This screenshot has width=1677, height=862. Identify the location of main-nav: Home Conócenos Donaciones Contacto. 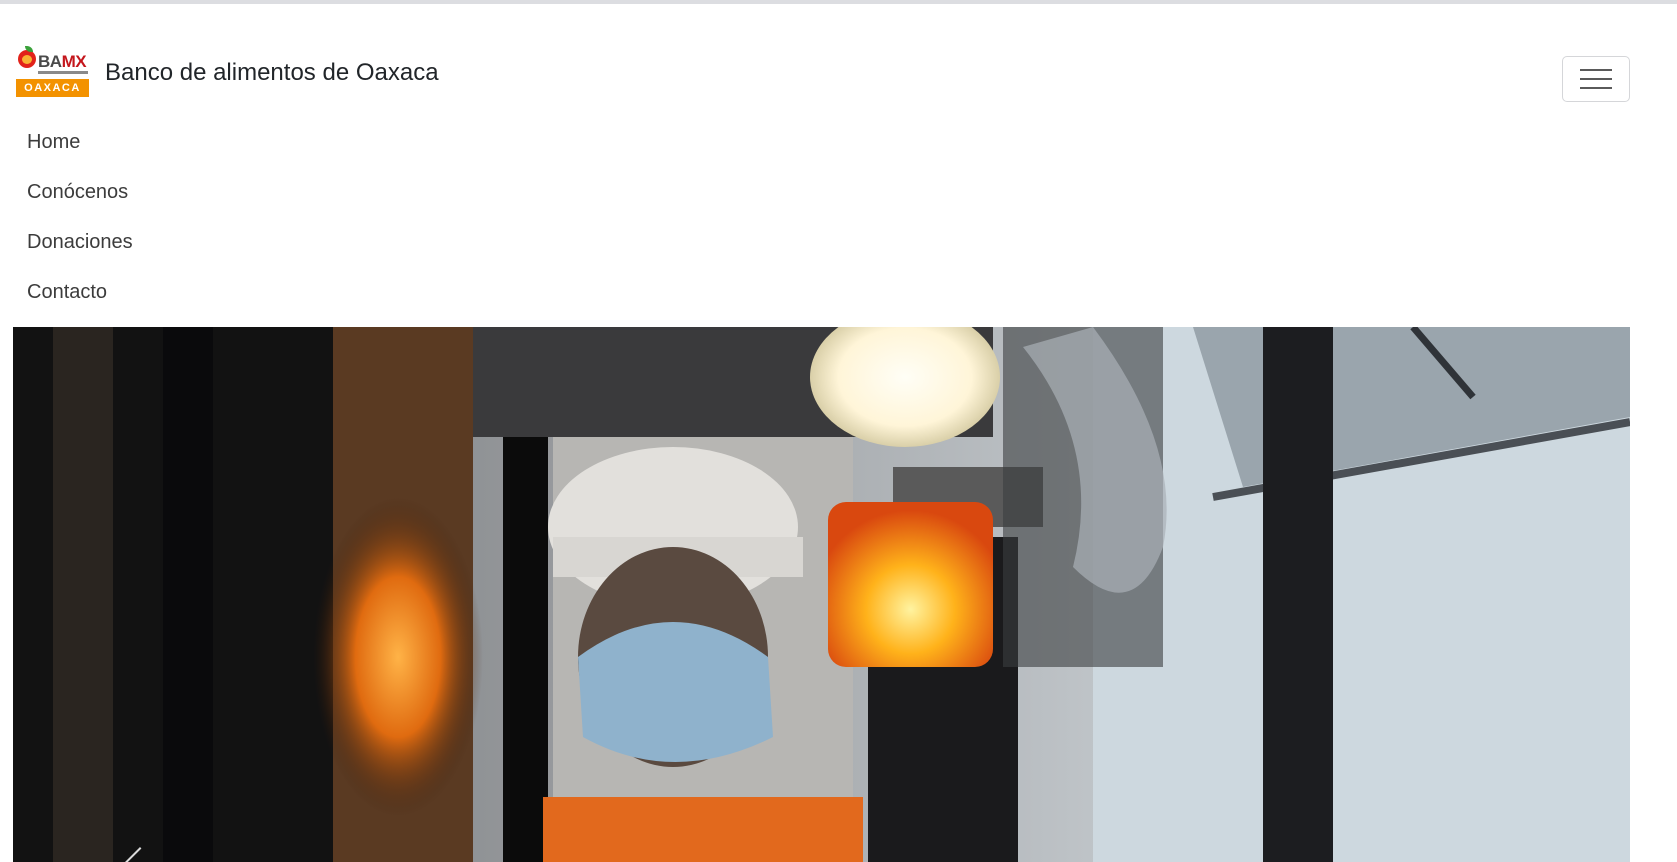
(80, 224).